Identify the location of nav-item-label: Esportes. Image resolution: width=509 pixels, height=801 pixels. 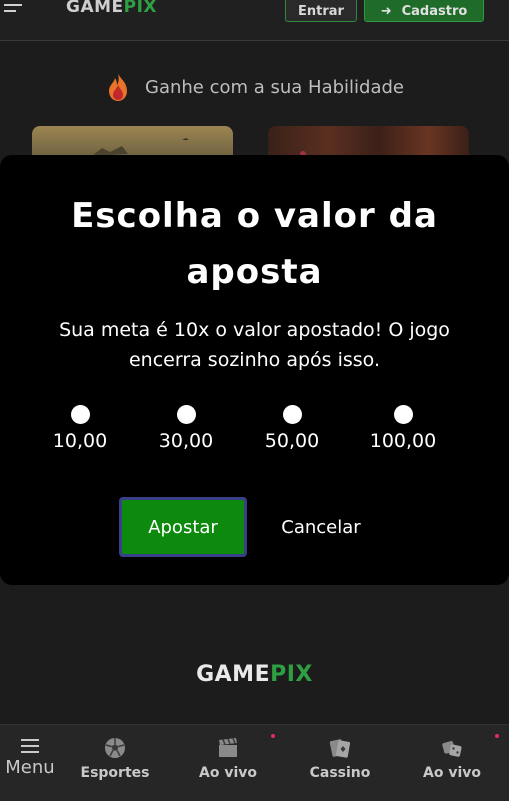
(115, 773).